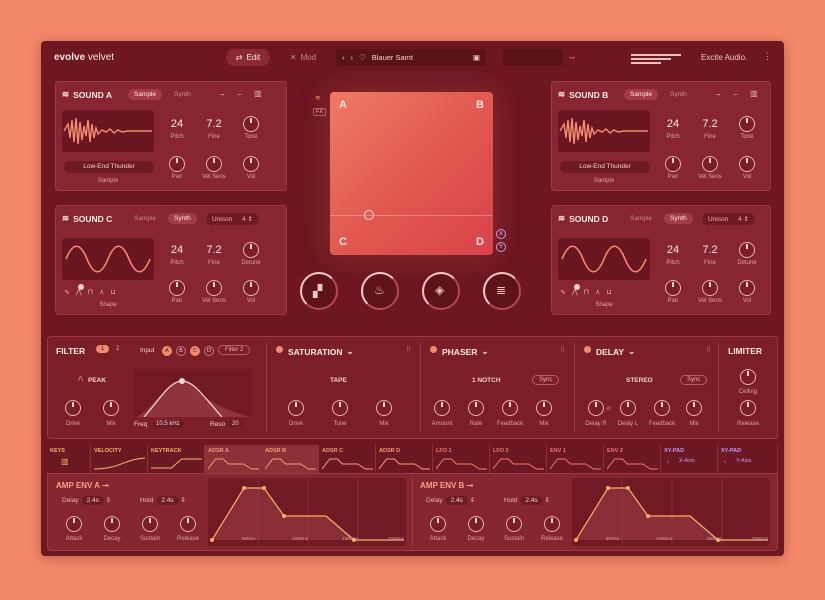 The height and width of the screenshot is (600, 825). I want to click on saturation-title: SATURATION ⌄, so click(321, 351).